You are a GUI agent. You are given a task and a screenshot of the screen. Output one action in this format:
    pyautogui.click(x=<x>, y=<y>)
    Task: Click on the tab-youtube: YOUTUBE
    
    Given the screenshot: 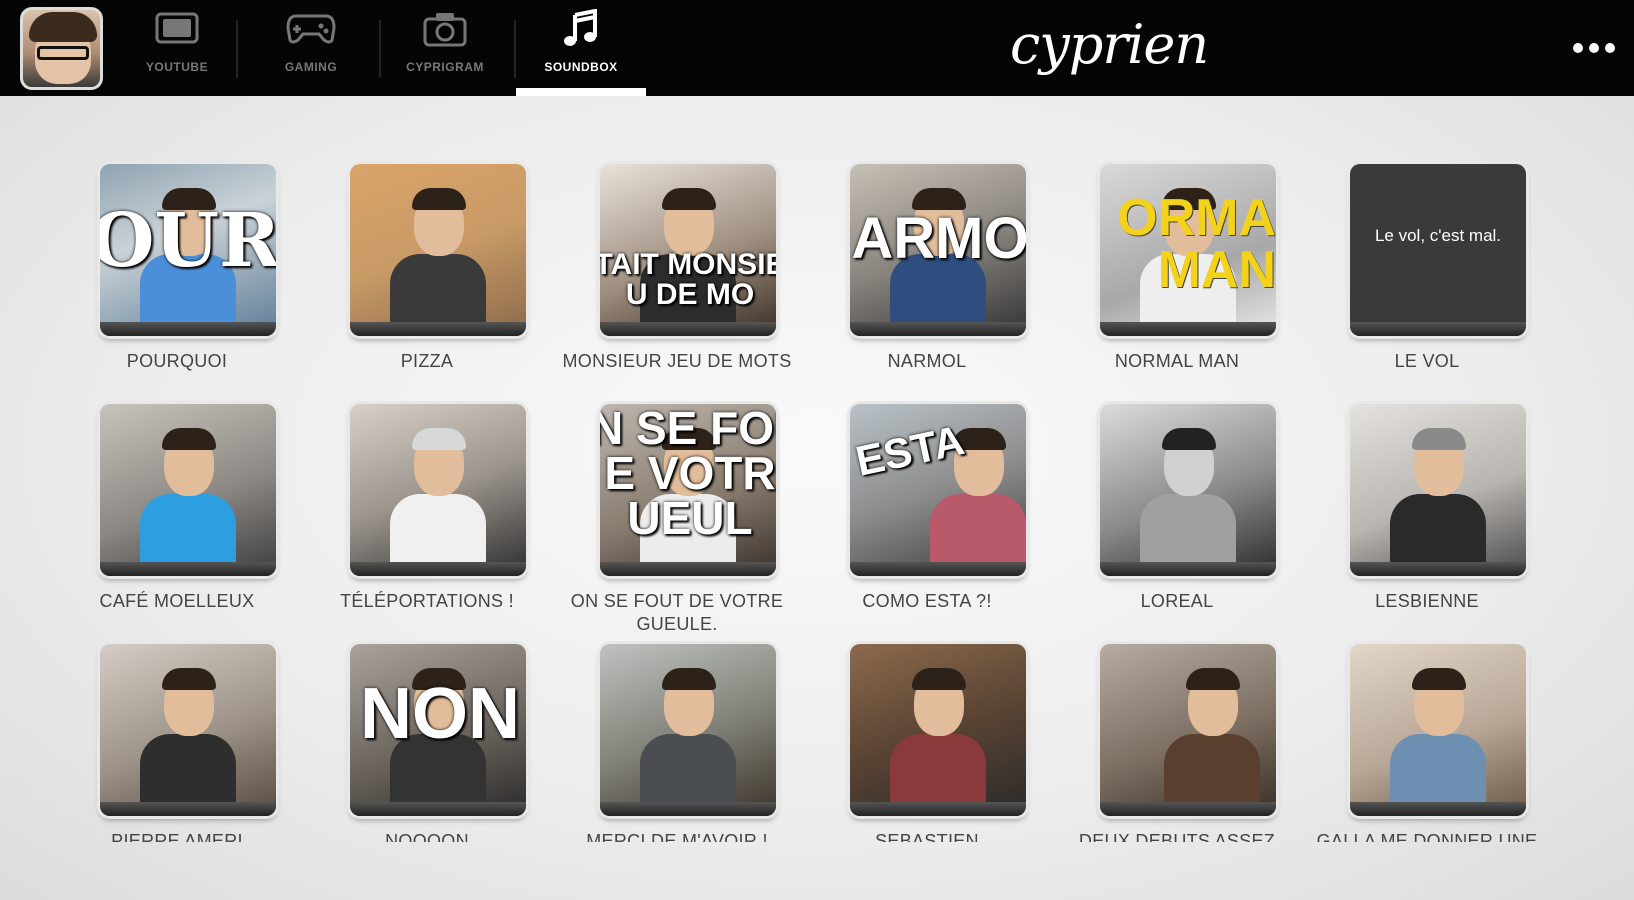 What is the action you would take?
    pyautogui.click(x=177, y=48)
    